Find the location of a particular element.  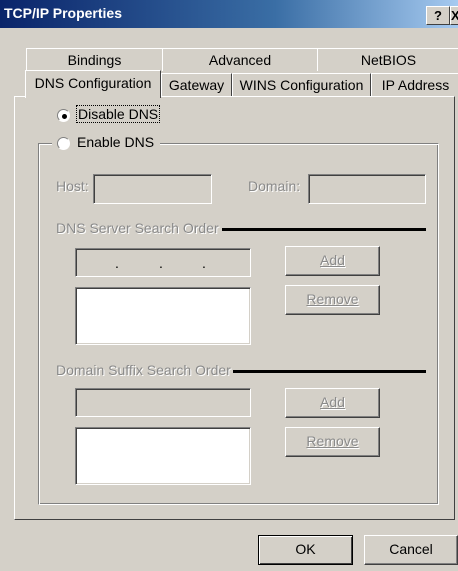

host-label: Host: is located at coordinates (72, 186).